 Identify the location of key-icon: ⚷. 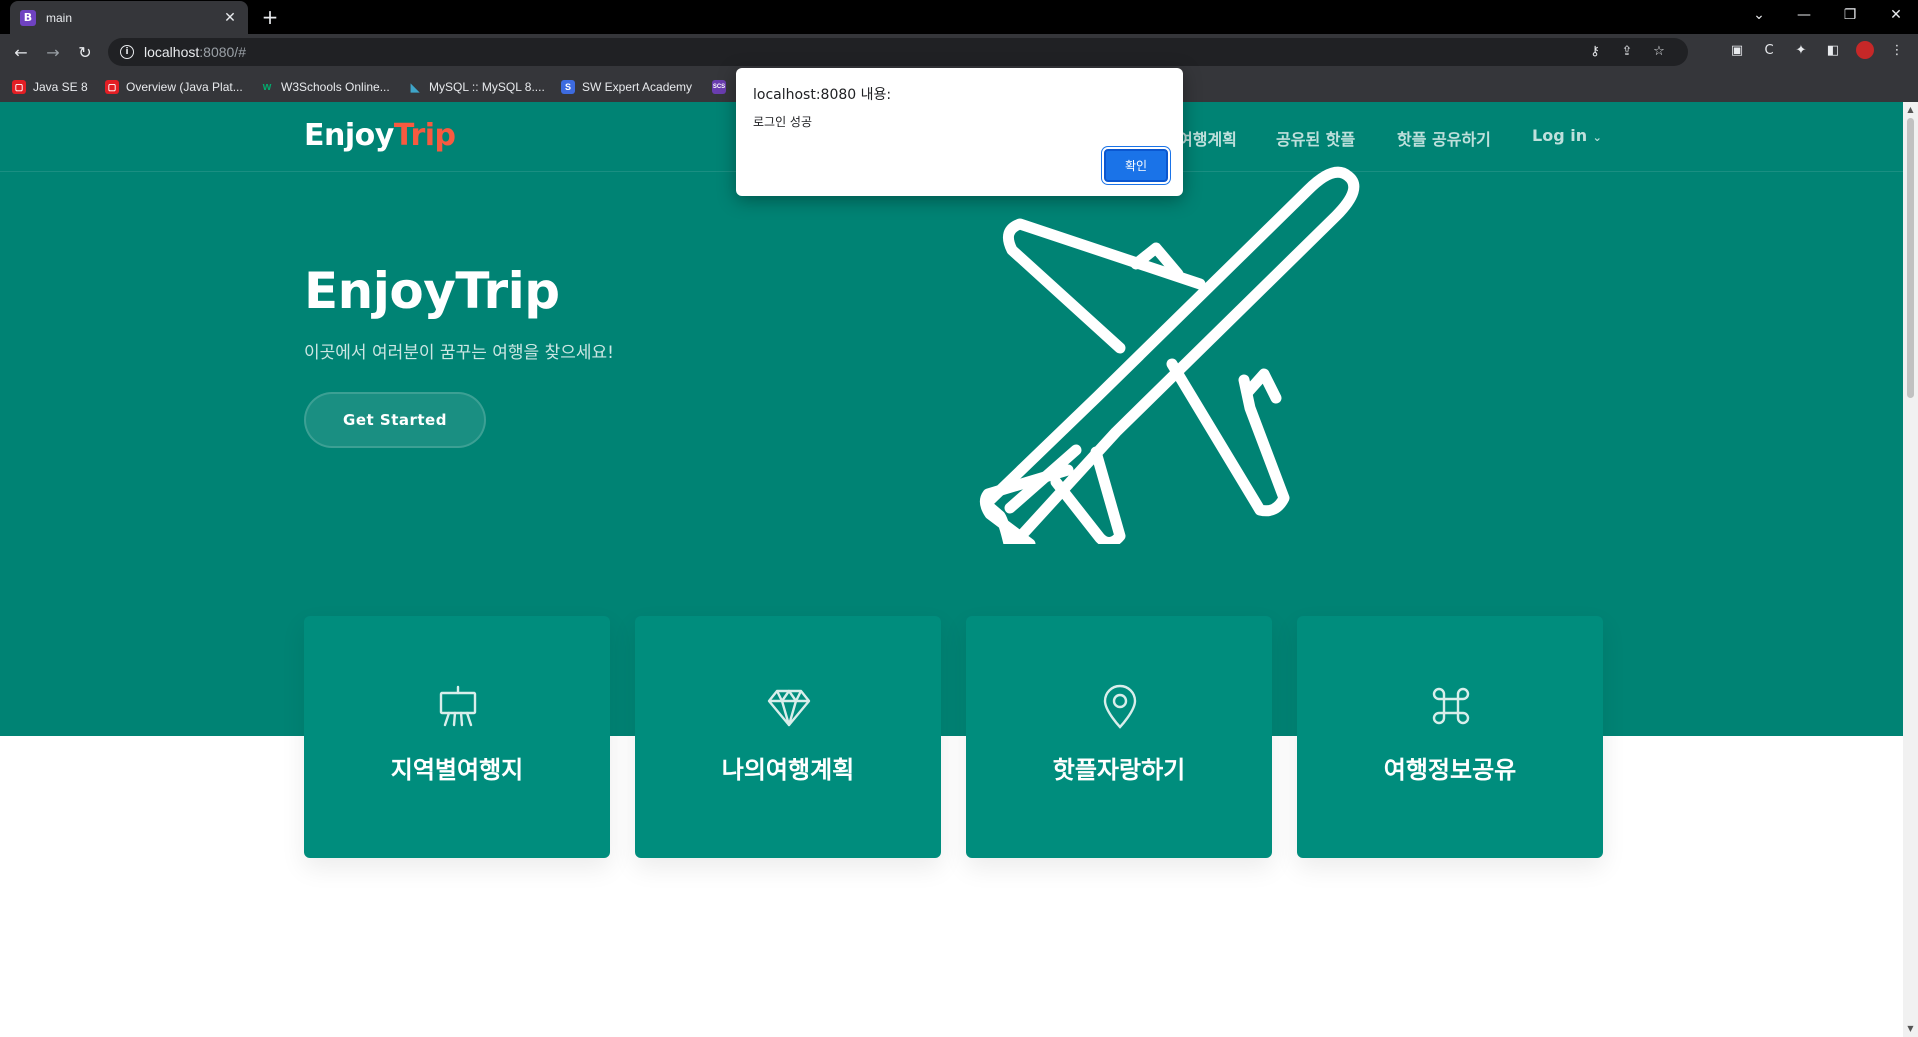
(1595, 51).